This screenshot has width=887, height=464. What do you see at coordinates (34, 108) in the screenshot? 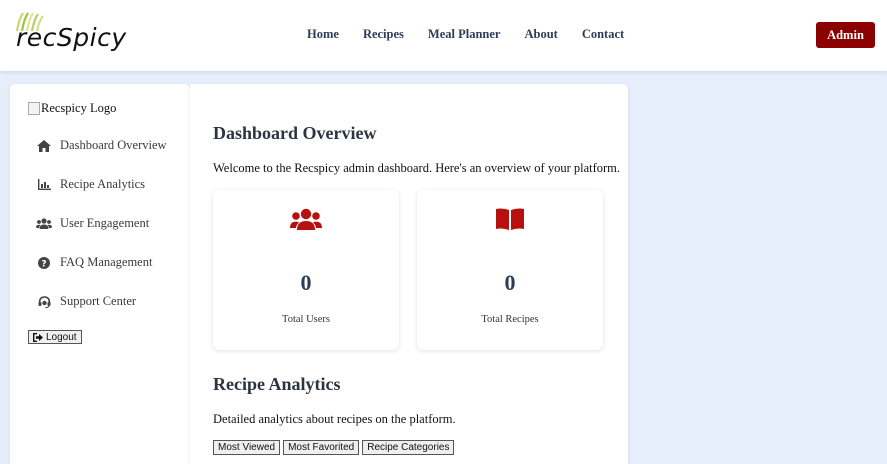
I see `broken-image-icon` at bounding box center [34, 108].